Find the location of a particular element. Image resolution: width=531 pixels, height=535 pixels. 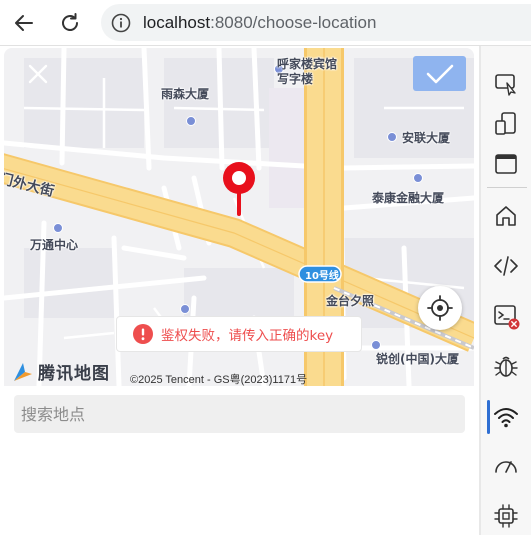

device-icon is located at coordinates (505, 123).